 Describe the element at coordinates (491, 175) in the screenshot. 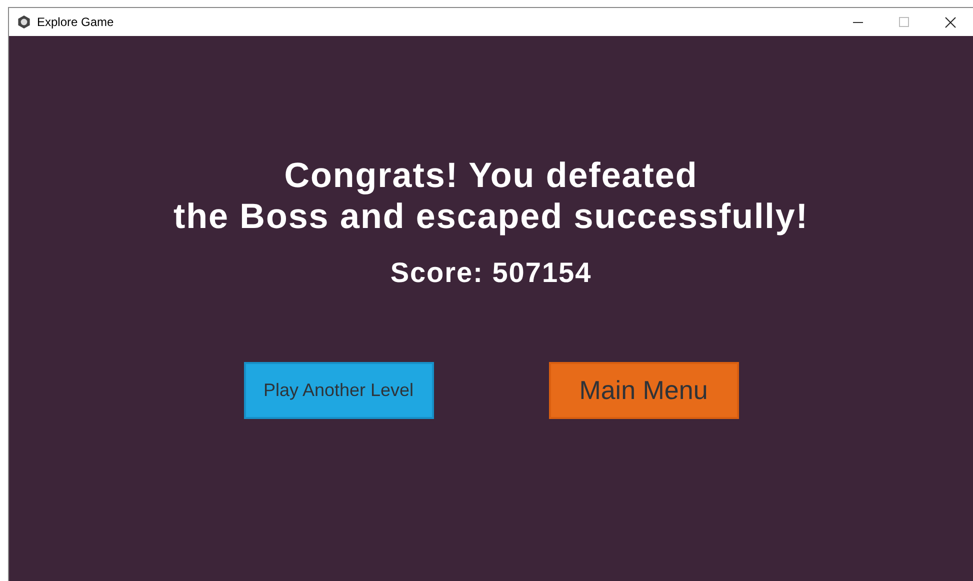

I see `headline-text: Congrats! You defeated` at that location.